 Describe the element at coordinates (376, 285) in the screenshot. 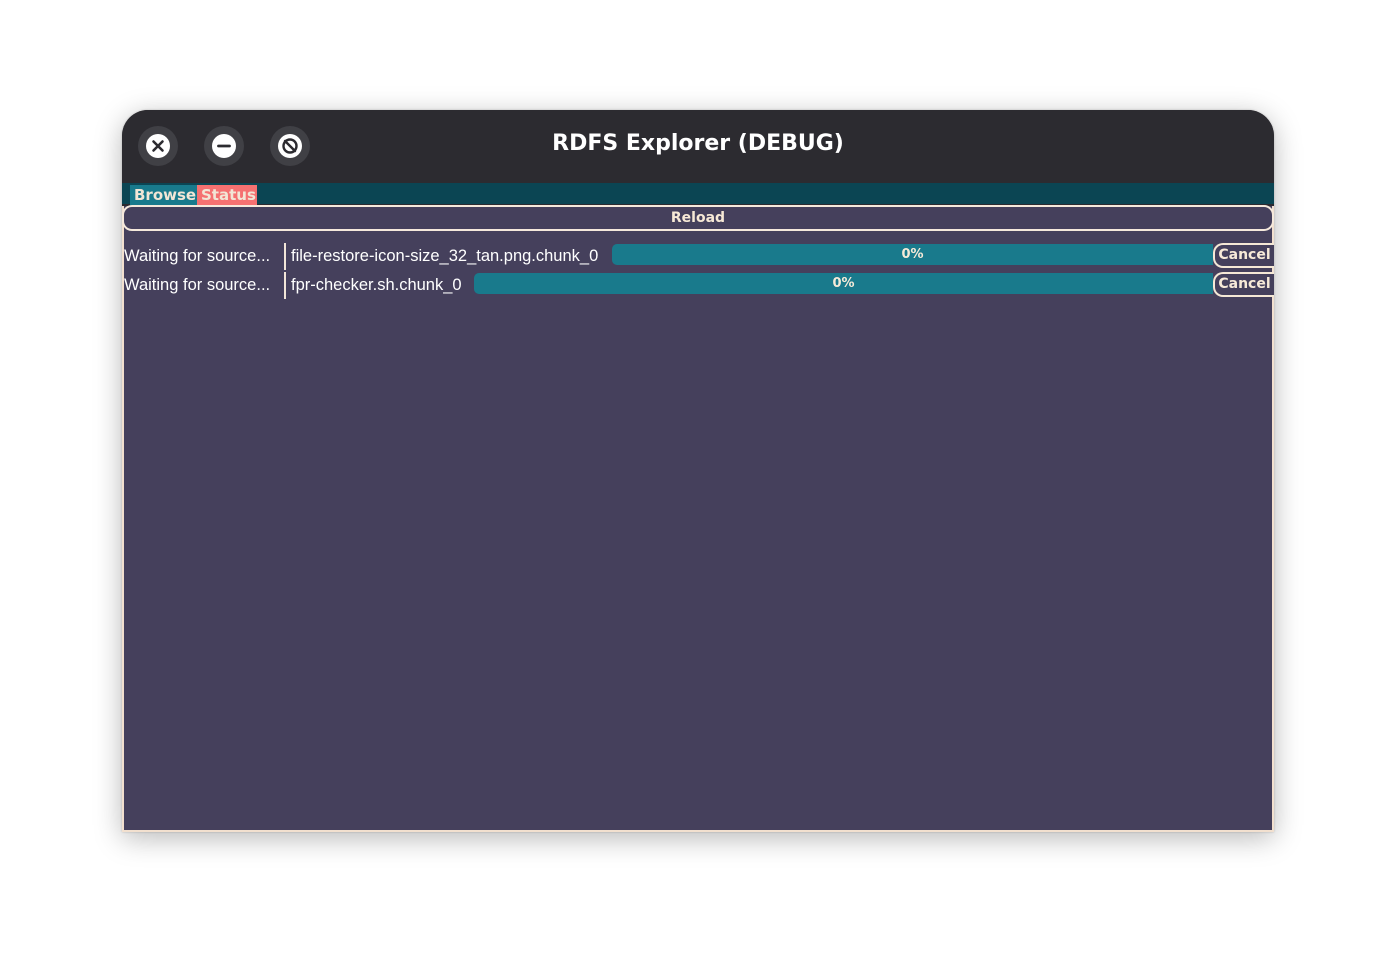

I see `transfer-file-name: fpr-checker.sh.chunk_0` at that location.